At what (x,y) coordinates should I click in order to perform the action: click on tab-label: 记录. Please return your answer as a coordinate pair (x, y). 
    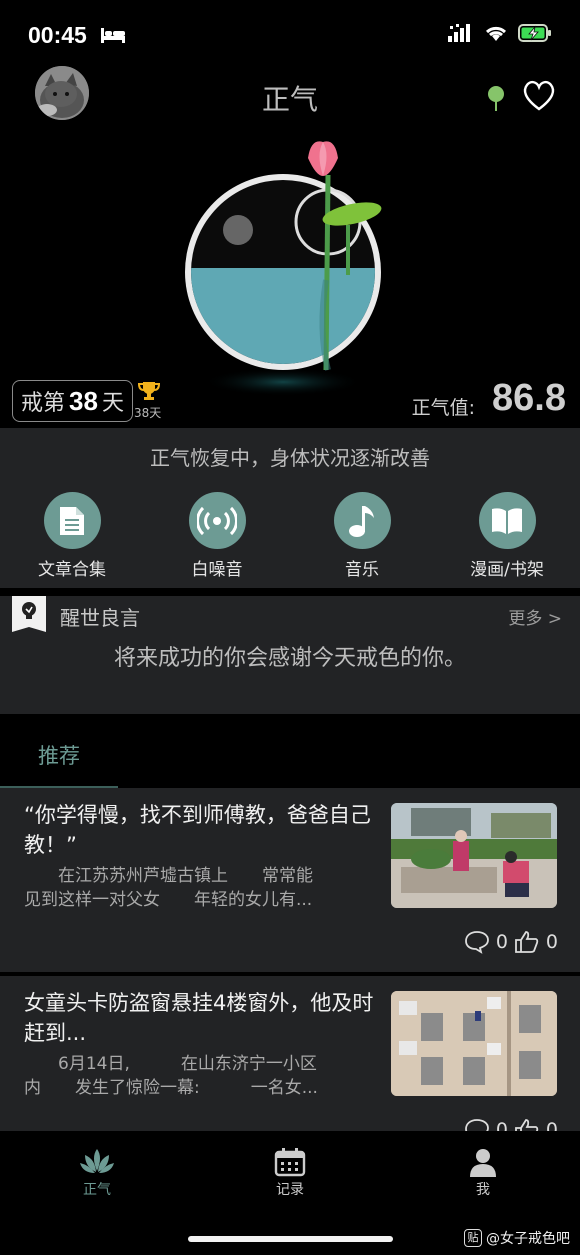
    Looking at the image, I should click on (290, 1190).